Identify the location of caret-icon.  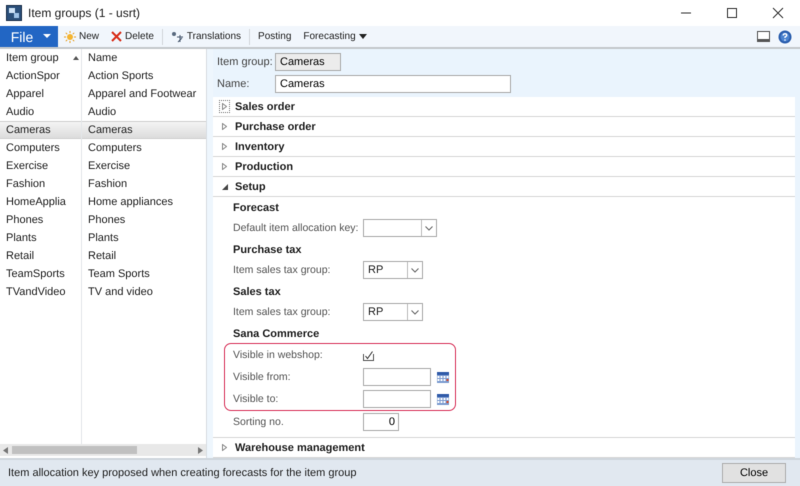
(47, 36).